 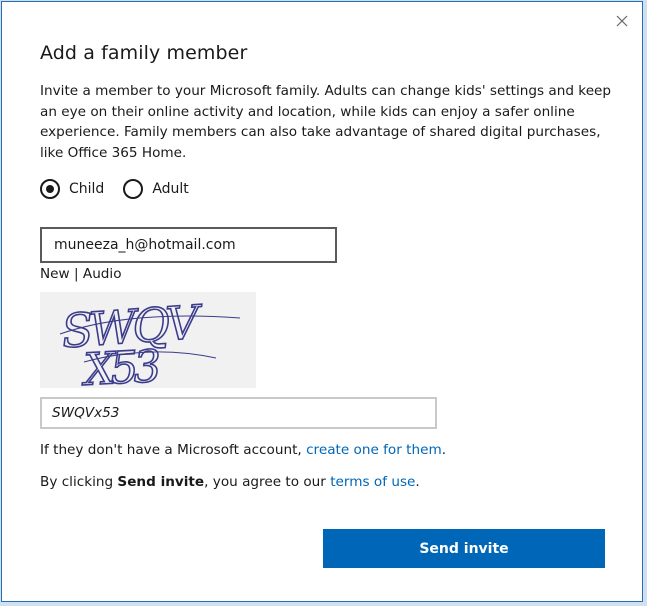 What do you see at coordinates (170, 189) in the screenshot?
I see `radio-adult-label: Adult` at bounding box center [170, 189].